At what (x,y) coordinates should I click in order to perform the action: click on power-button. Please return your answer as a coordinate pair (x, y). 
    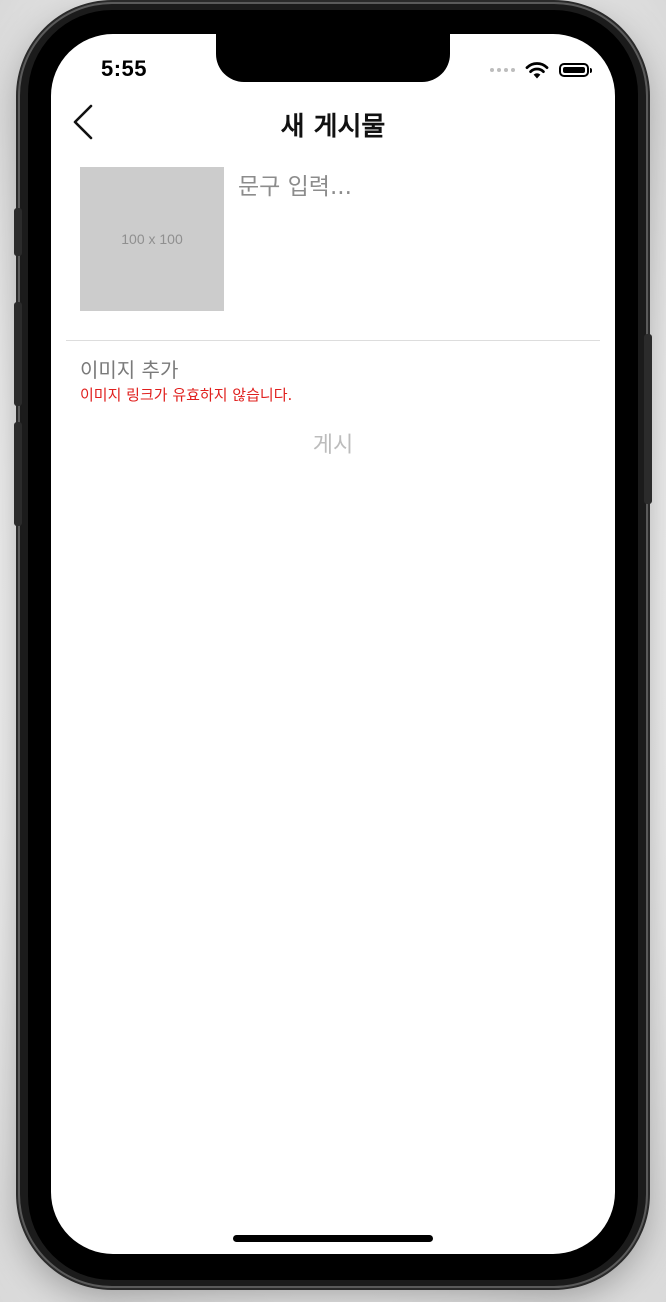
    Looking at the image, I should click on (648, 419).